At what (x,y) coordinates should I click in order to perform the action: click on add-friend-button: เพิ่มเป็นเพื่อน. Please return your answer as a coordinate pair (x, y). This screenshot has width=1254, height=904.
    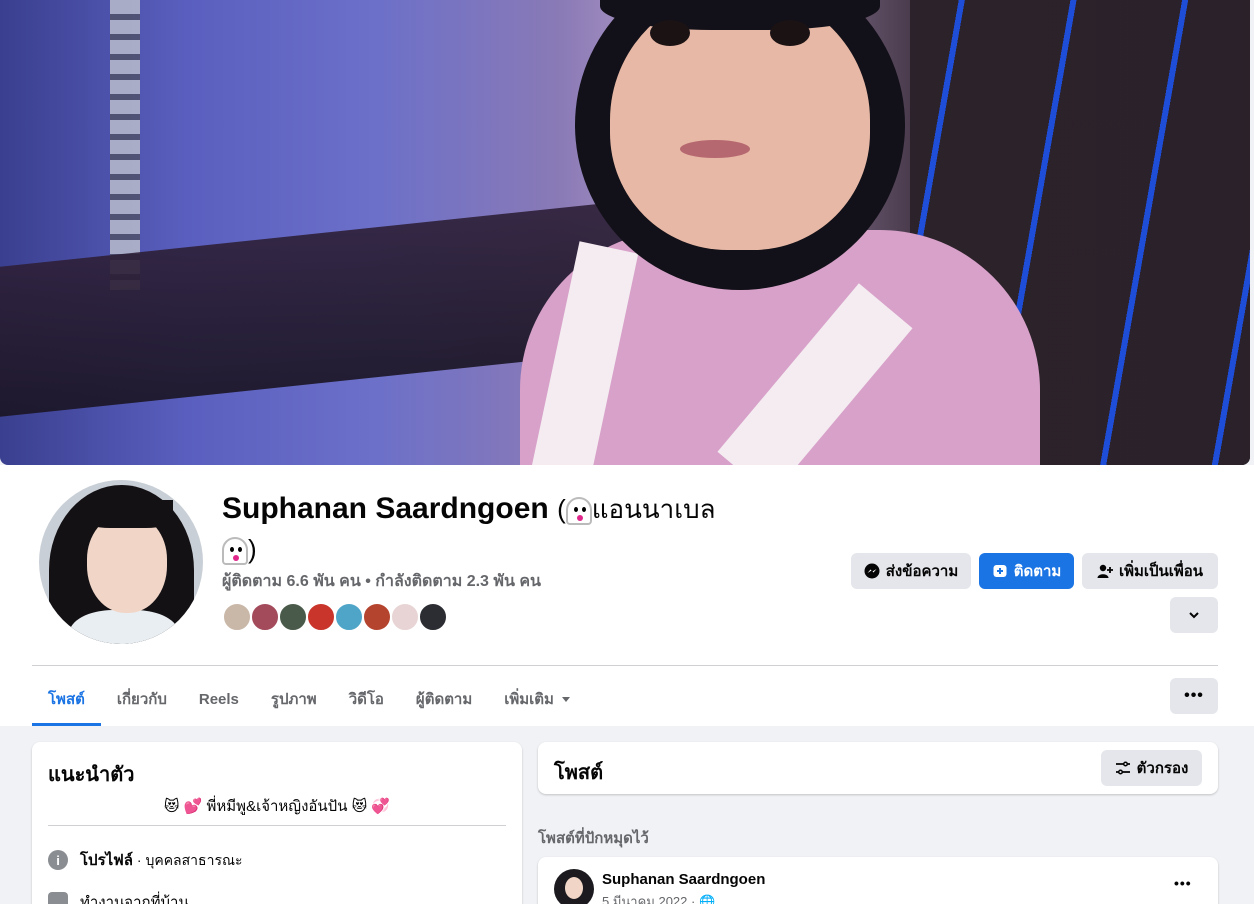
    Looking at the image, I should click on (1150, 571).